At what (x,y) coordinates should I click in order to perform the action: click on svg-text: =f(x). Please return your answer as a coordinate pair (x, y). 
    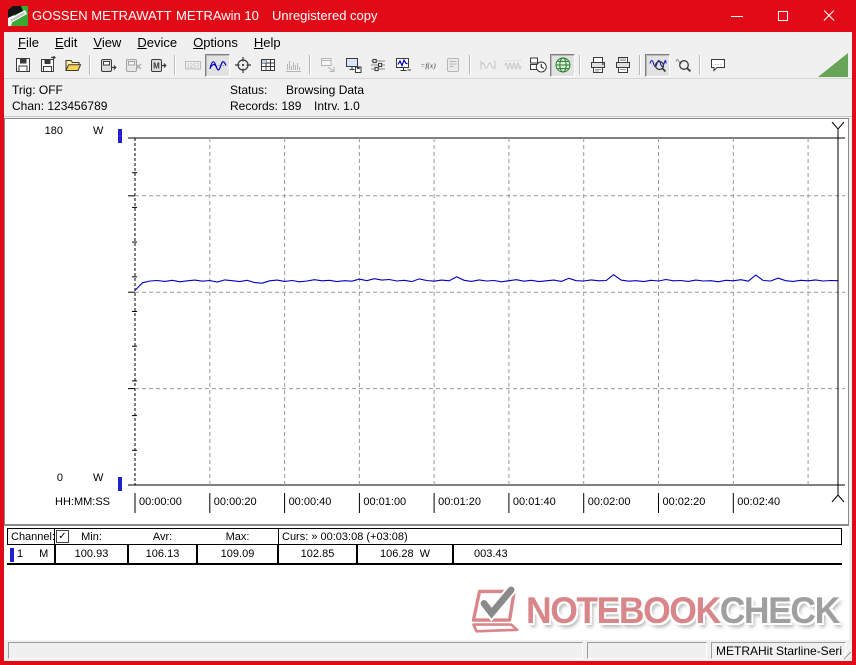
    Looking at the image, I should click on (428, 65).